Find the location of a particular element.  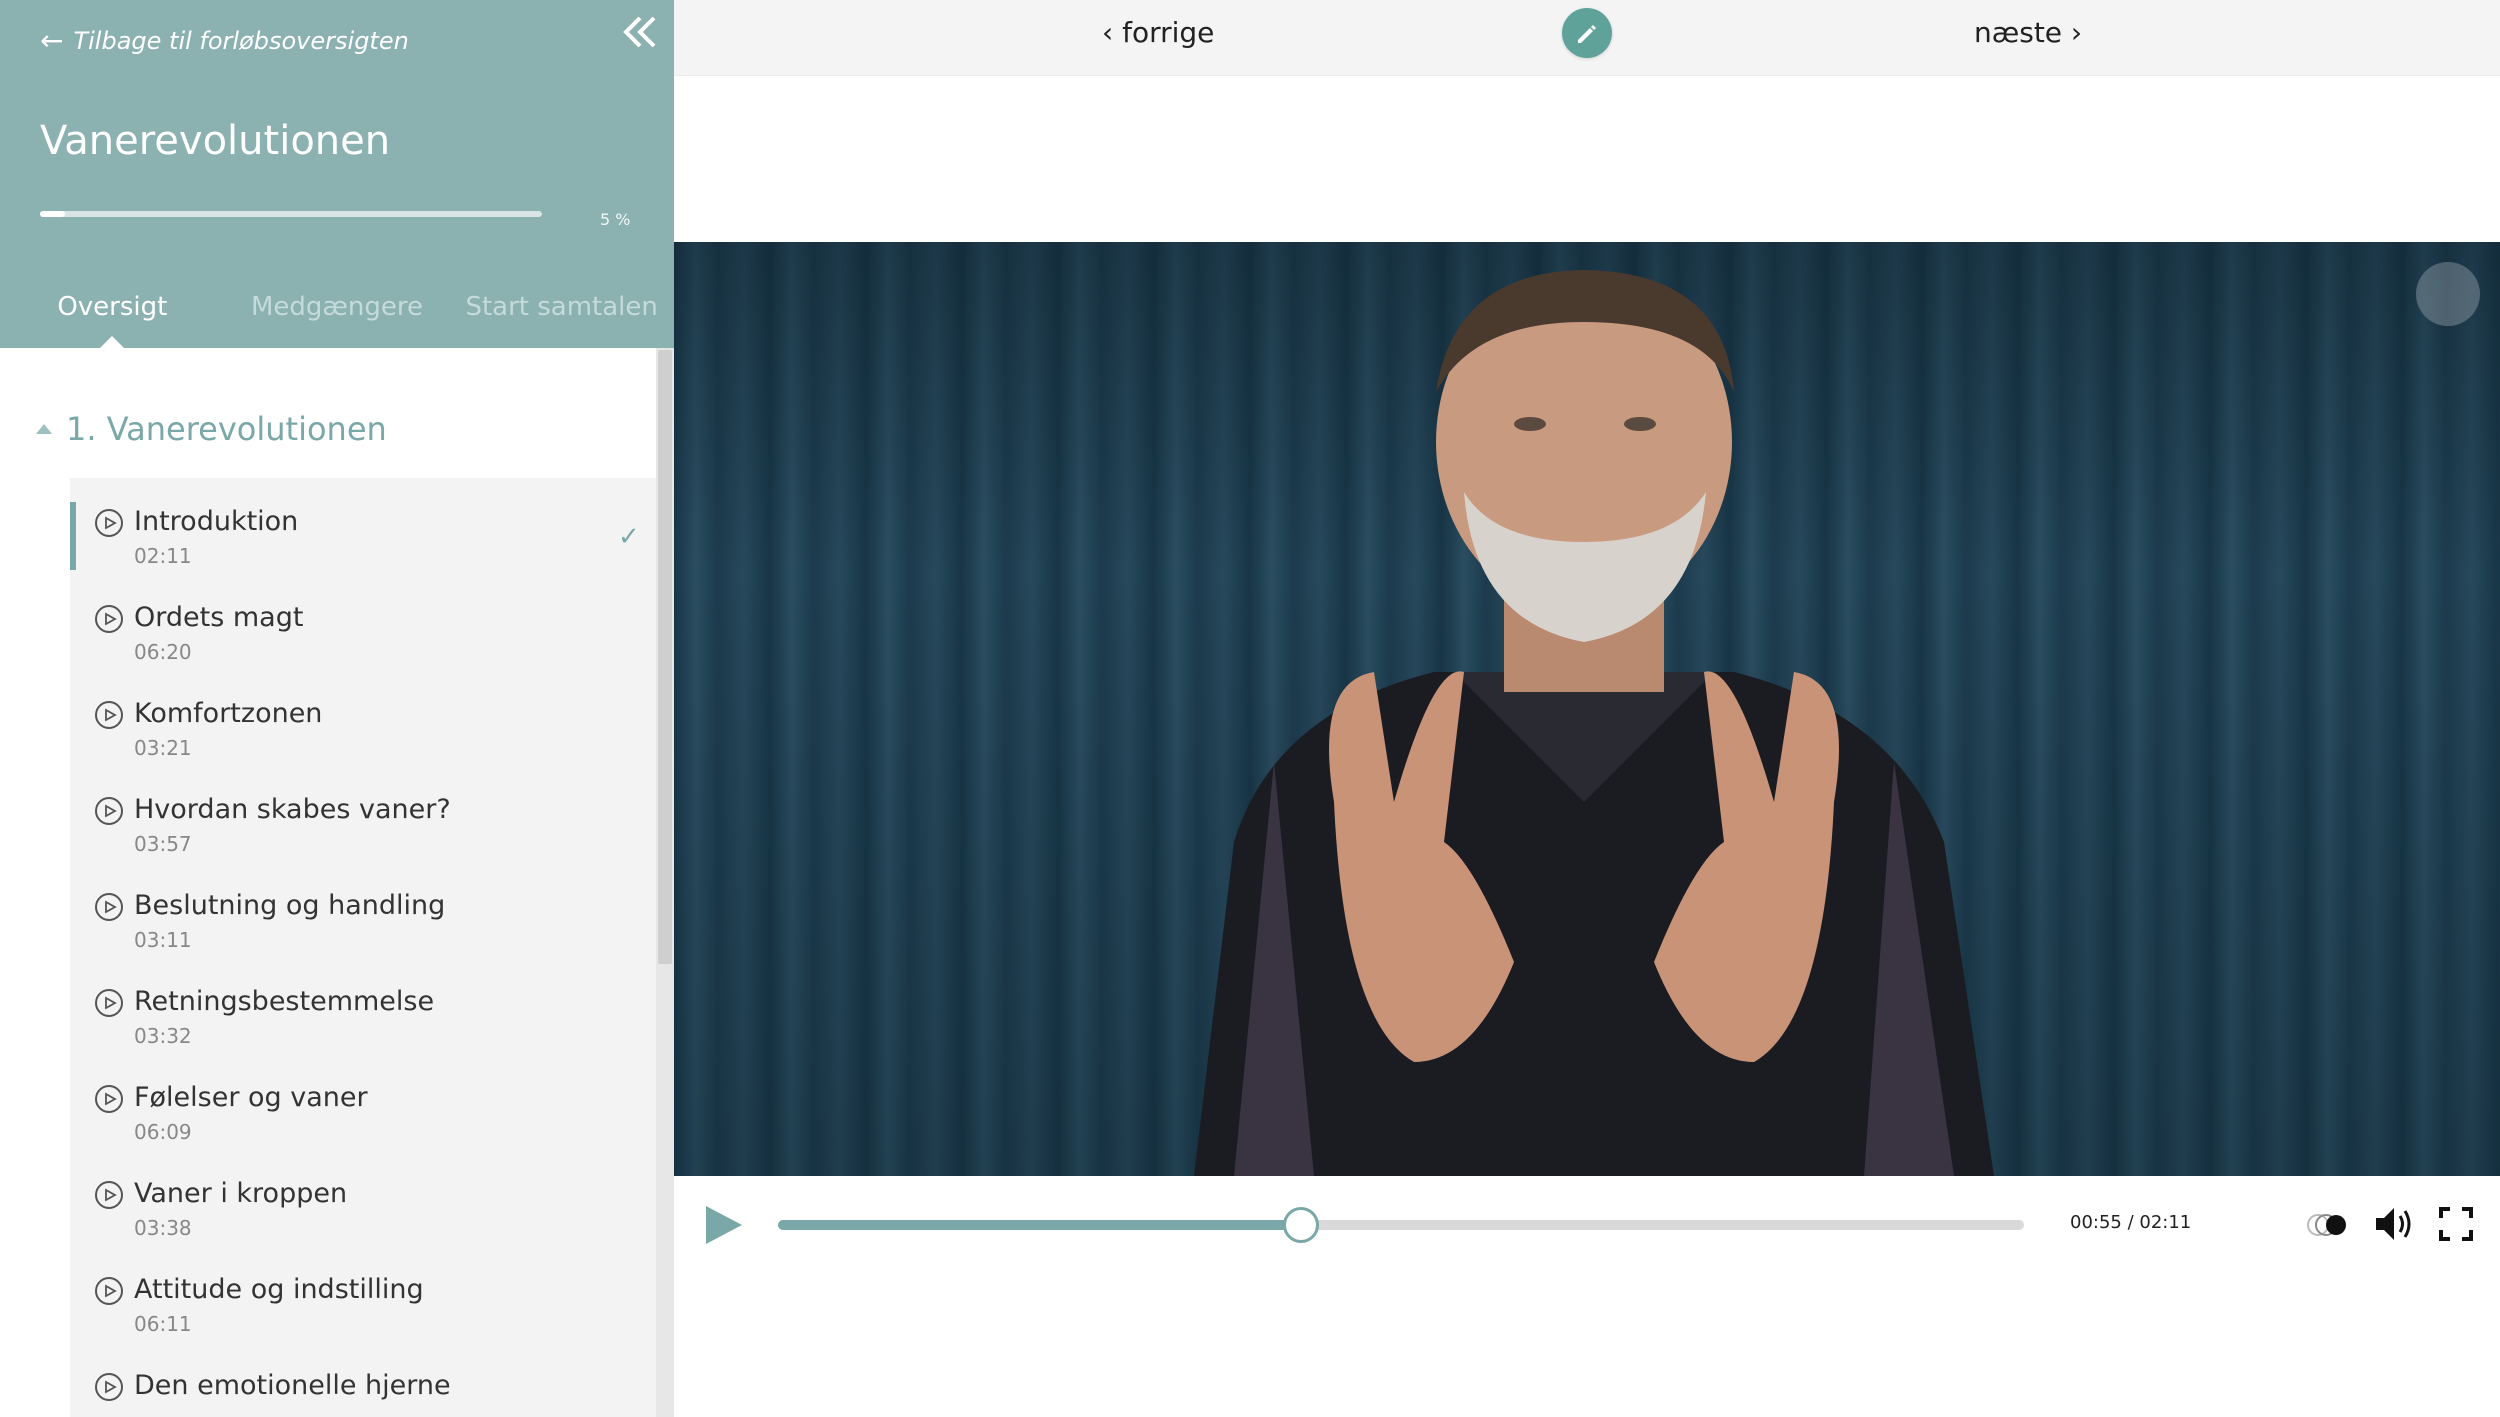

lesson-title: Attitude og indstilling is located at coordinates (279, 1289).